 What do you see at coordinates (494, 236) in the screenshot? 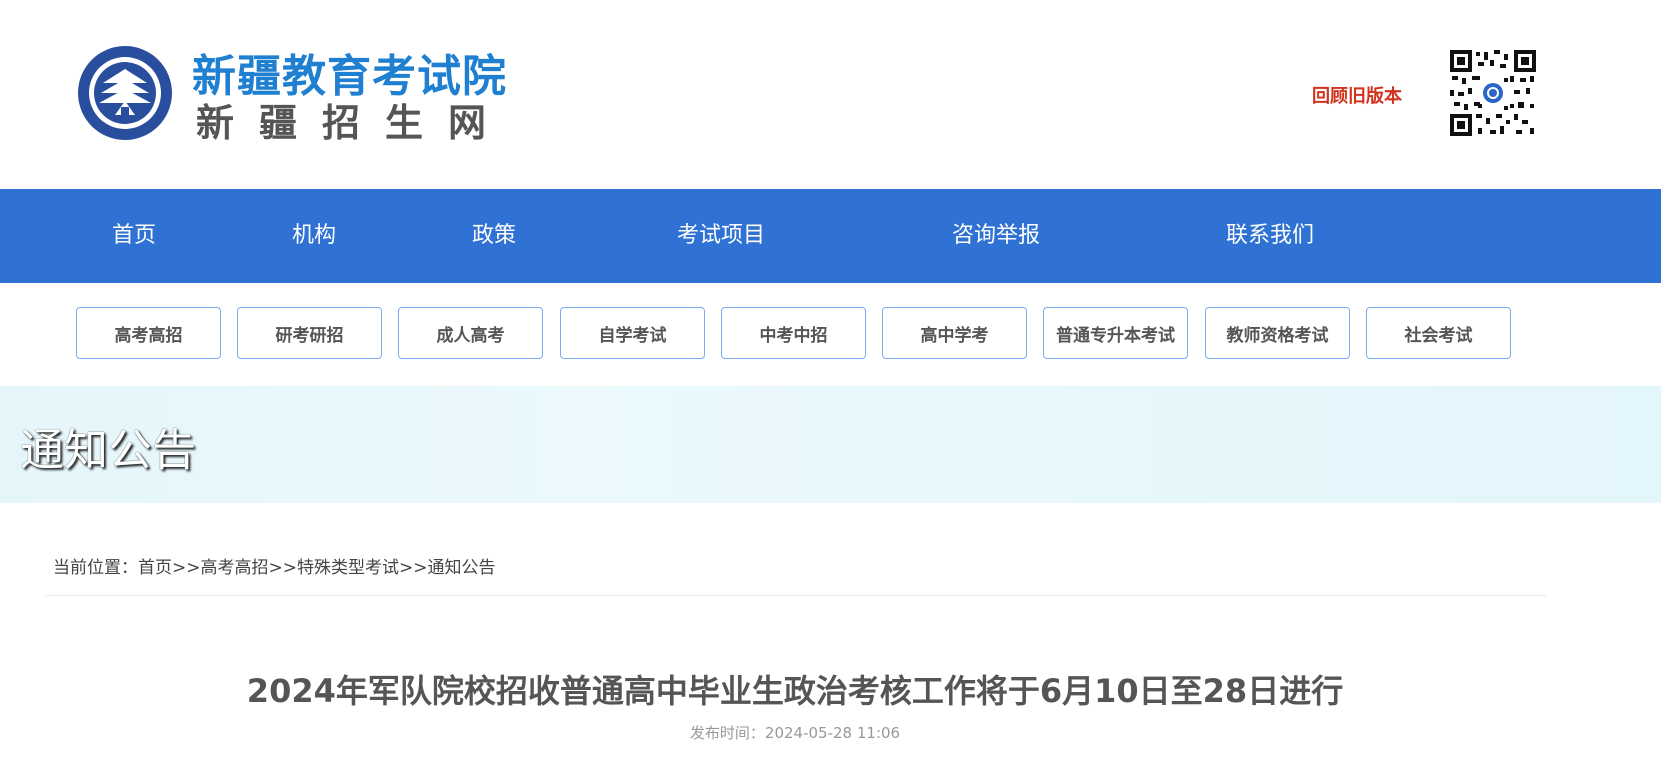
I see `nav-item-policy: 政策` at bounding box center [494, 236].